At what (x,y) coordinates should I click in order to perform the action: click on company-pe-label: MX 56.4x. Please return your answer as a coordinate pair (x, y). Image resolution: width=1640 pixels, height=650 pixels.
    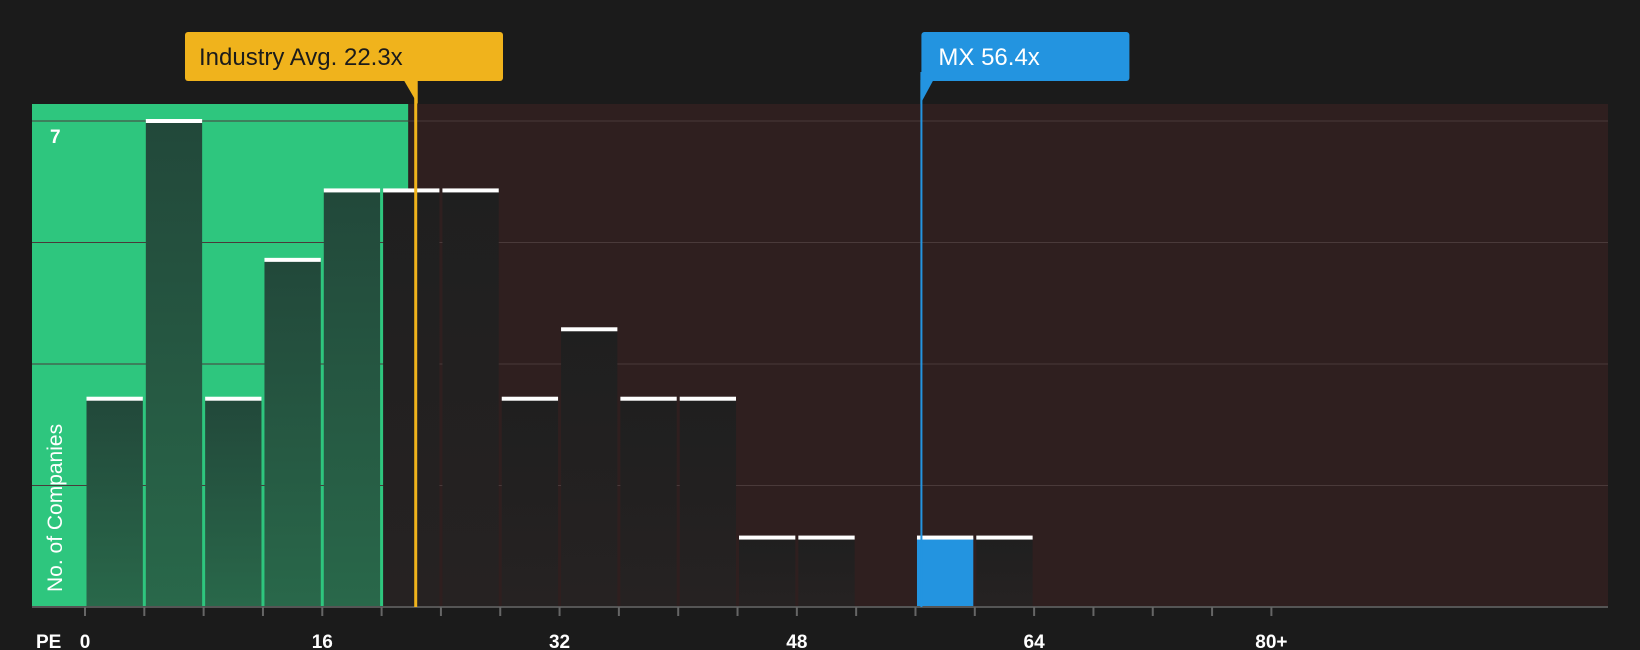
    Looking at the image, I should click on (988, 57).